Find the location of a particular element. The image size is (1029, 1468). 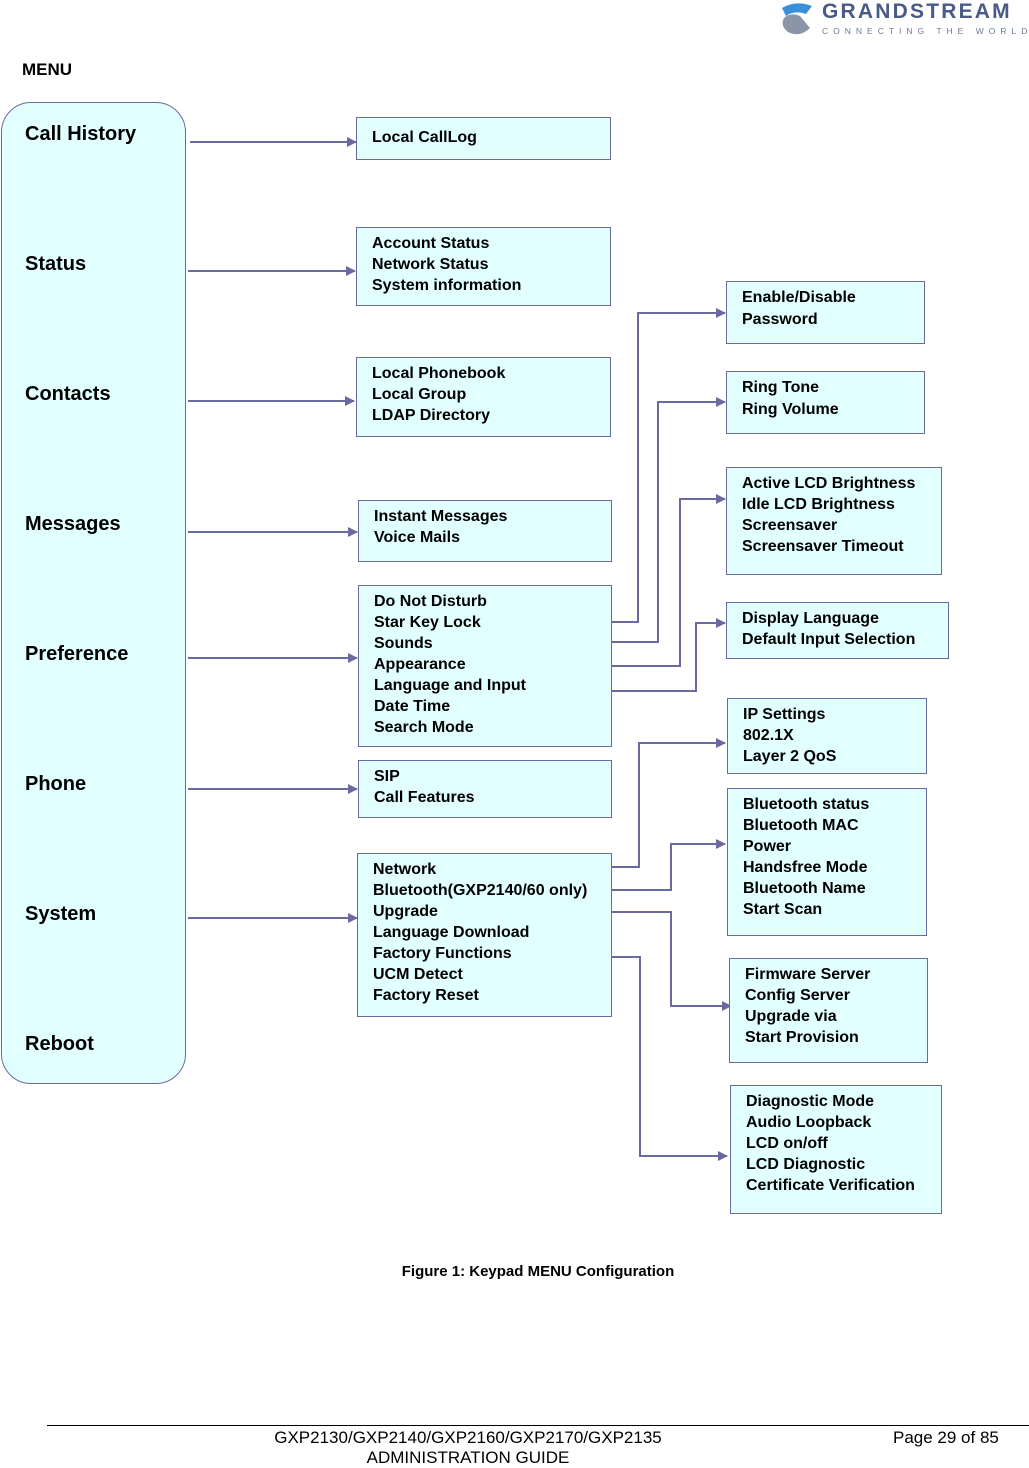

submenu-option: Local Group is located at coordinates (491, 394).